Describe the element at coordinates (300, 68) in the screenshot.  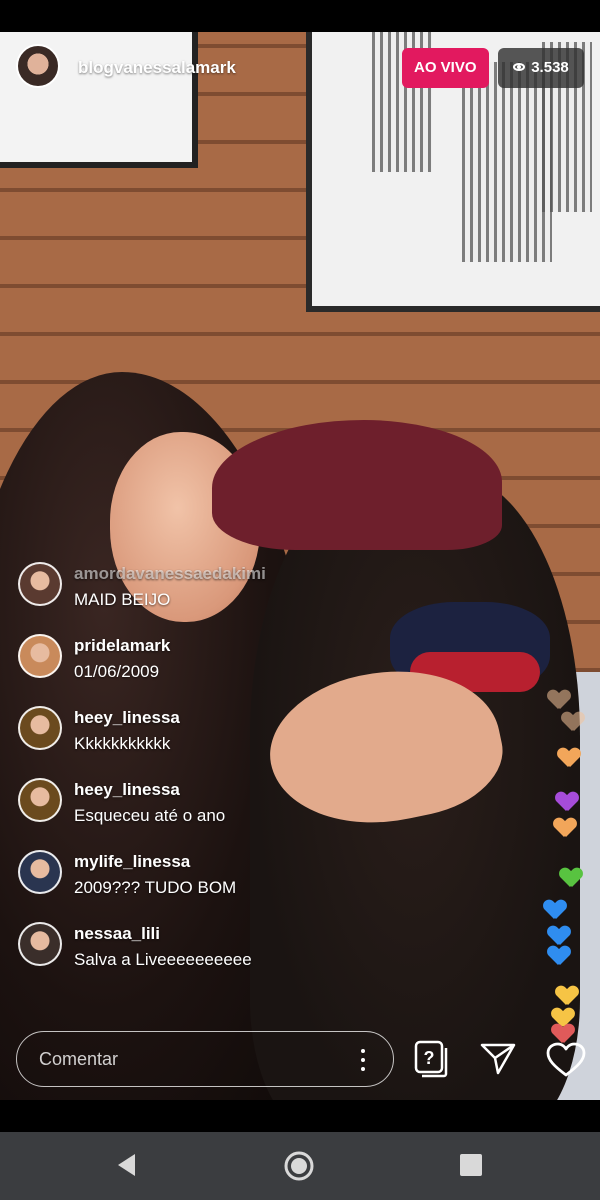
I see `live-header: blogvanessalamark AO VIVO 3.538` at that location.